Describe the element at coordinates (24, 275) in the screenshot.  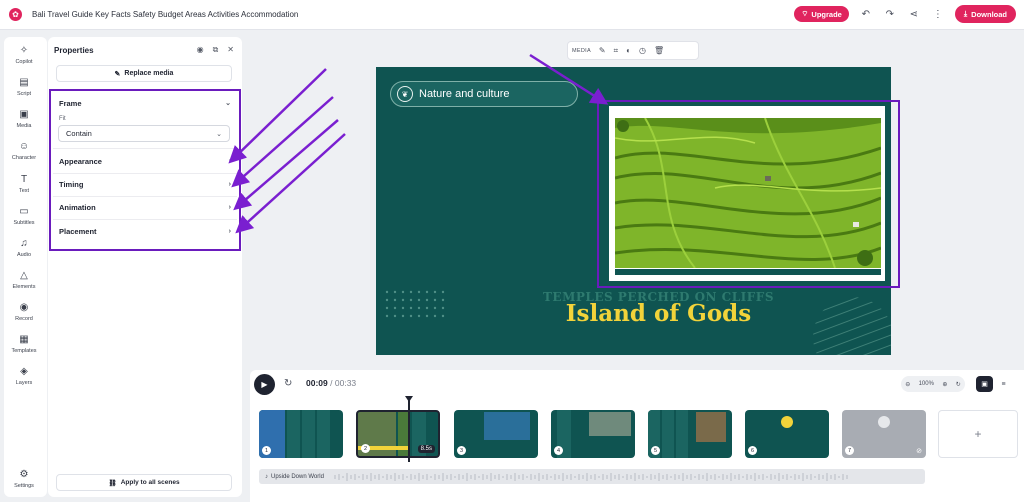
I see `shapes-icon: △` at that location.